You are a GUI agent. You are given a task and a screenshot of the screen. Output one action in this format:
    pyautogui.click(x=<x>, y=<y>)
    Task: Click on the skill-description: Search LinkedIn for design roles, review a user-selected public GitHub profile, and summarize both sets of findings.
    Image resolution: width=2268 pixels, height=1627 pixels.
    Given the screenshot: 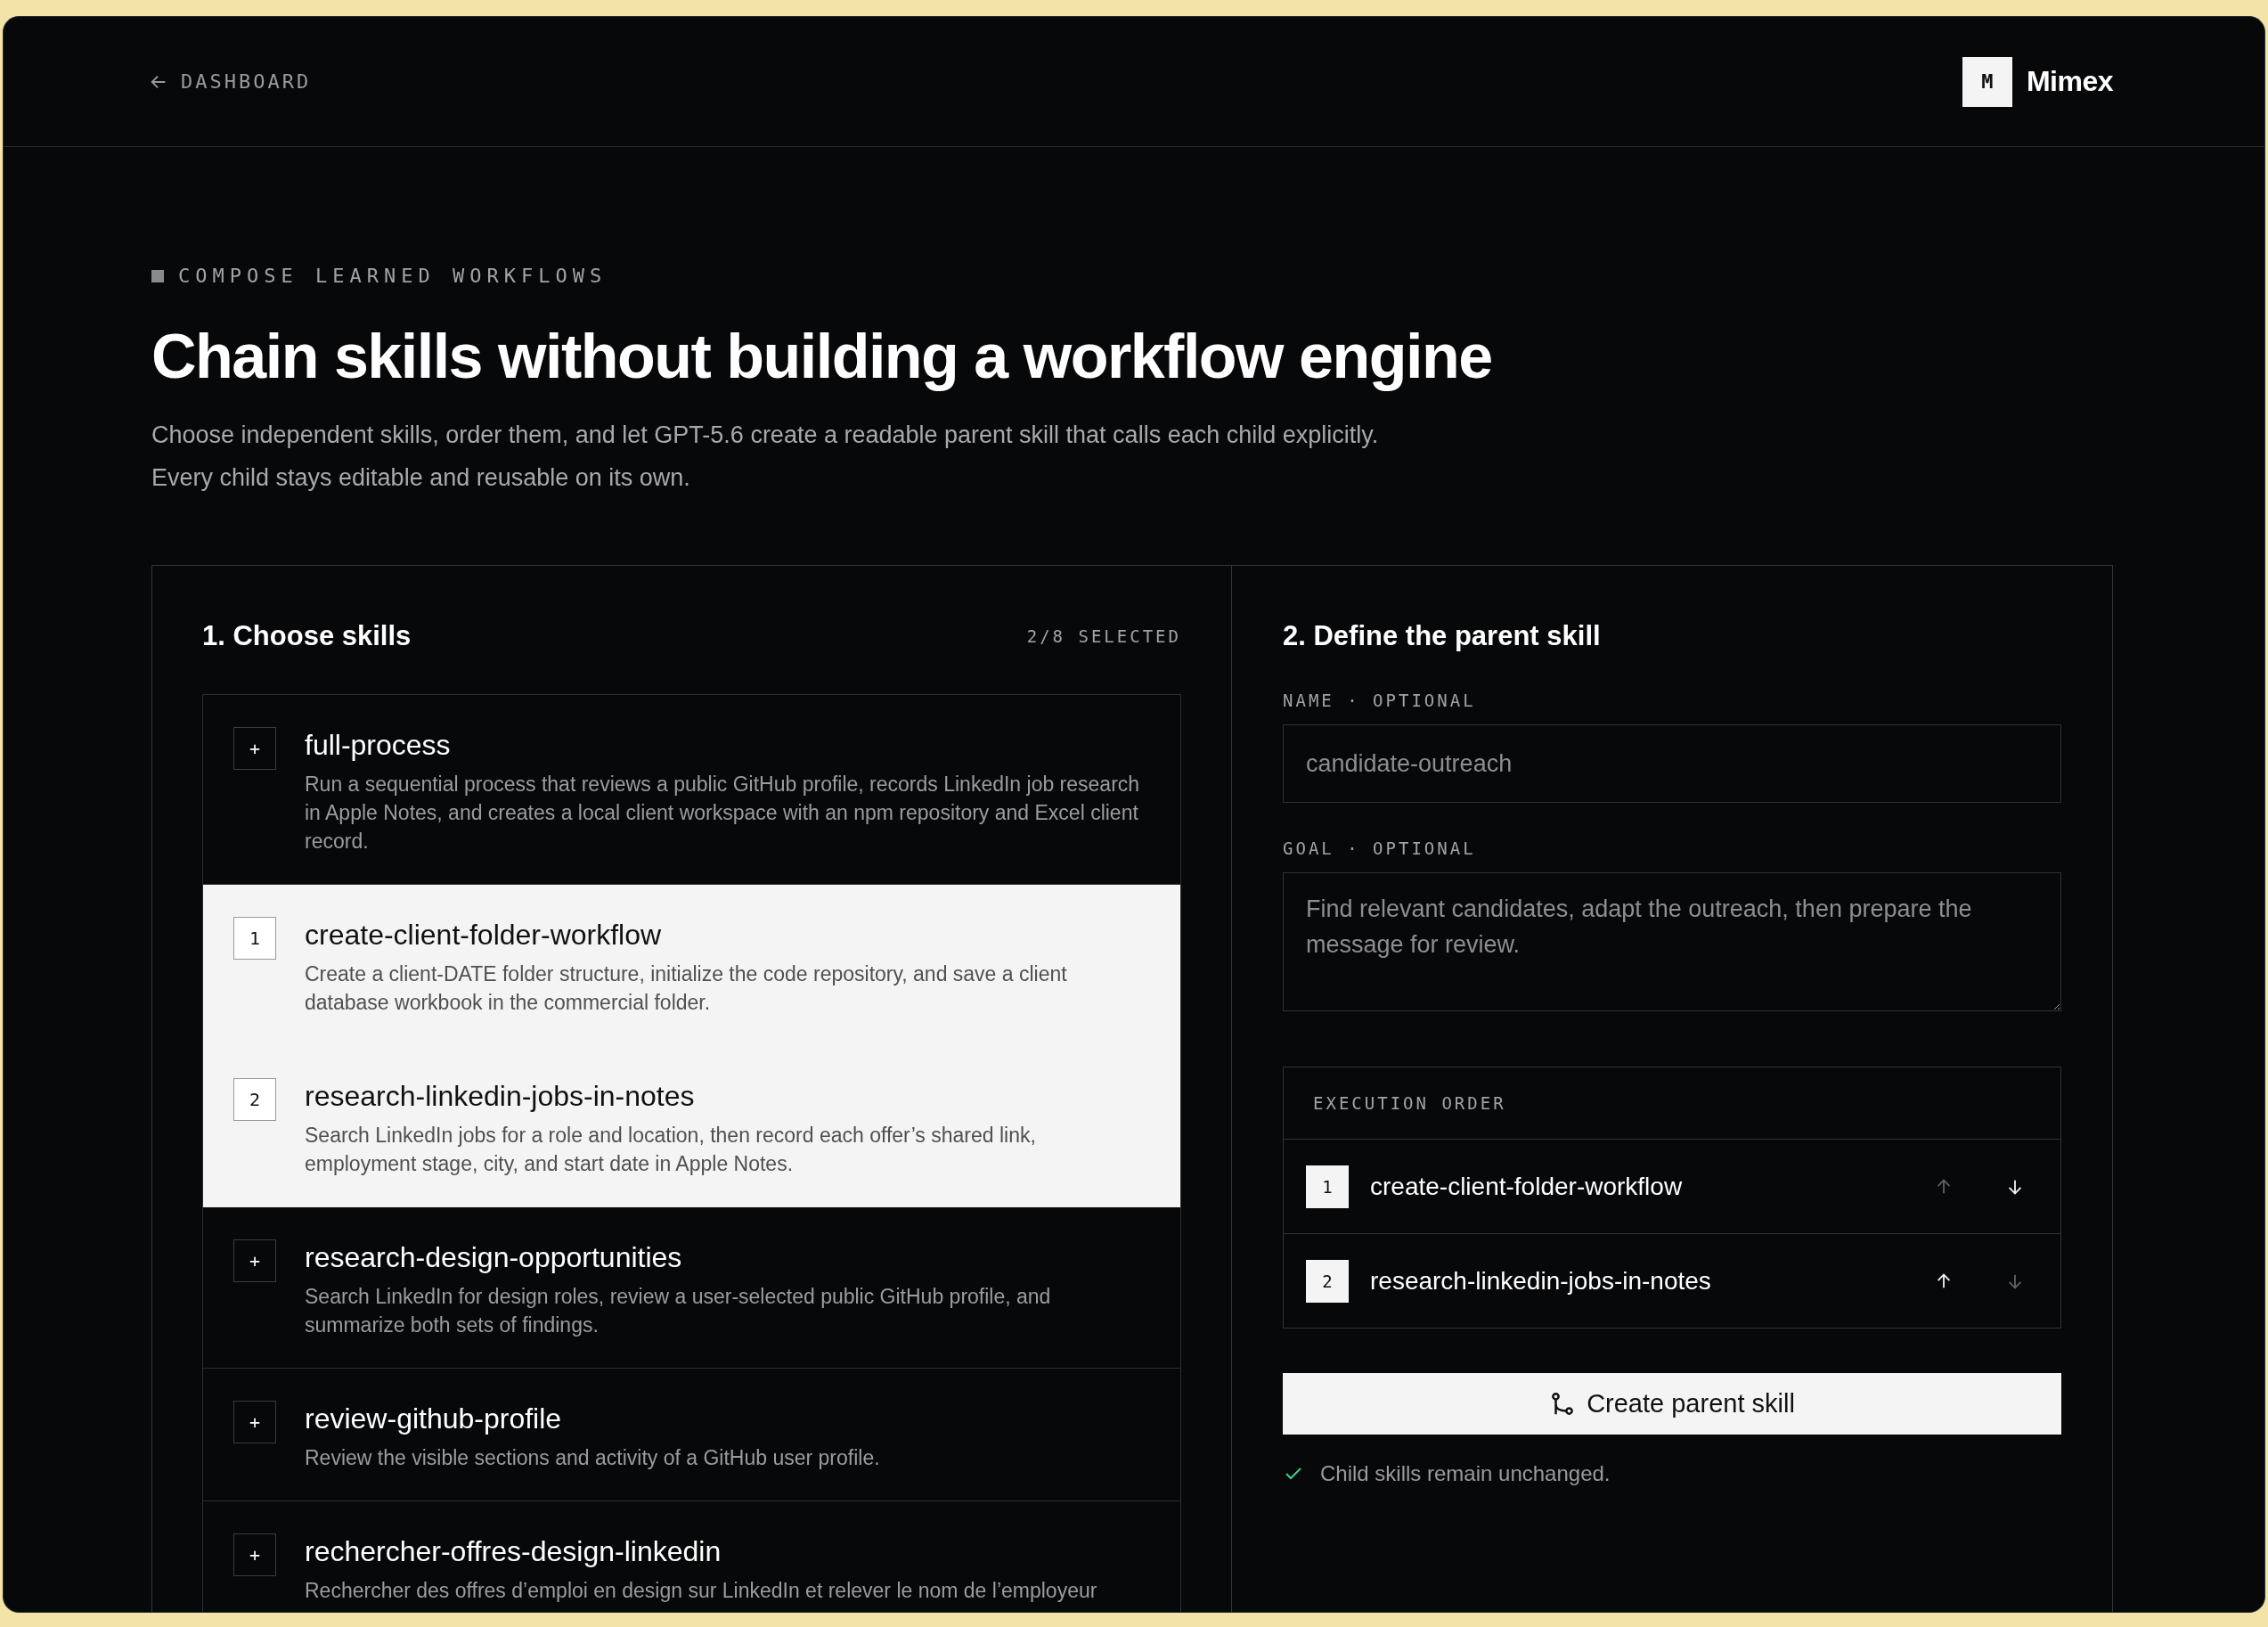 What is the action you would take?
    pyautogui.click(x=678, y=1311)
    